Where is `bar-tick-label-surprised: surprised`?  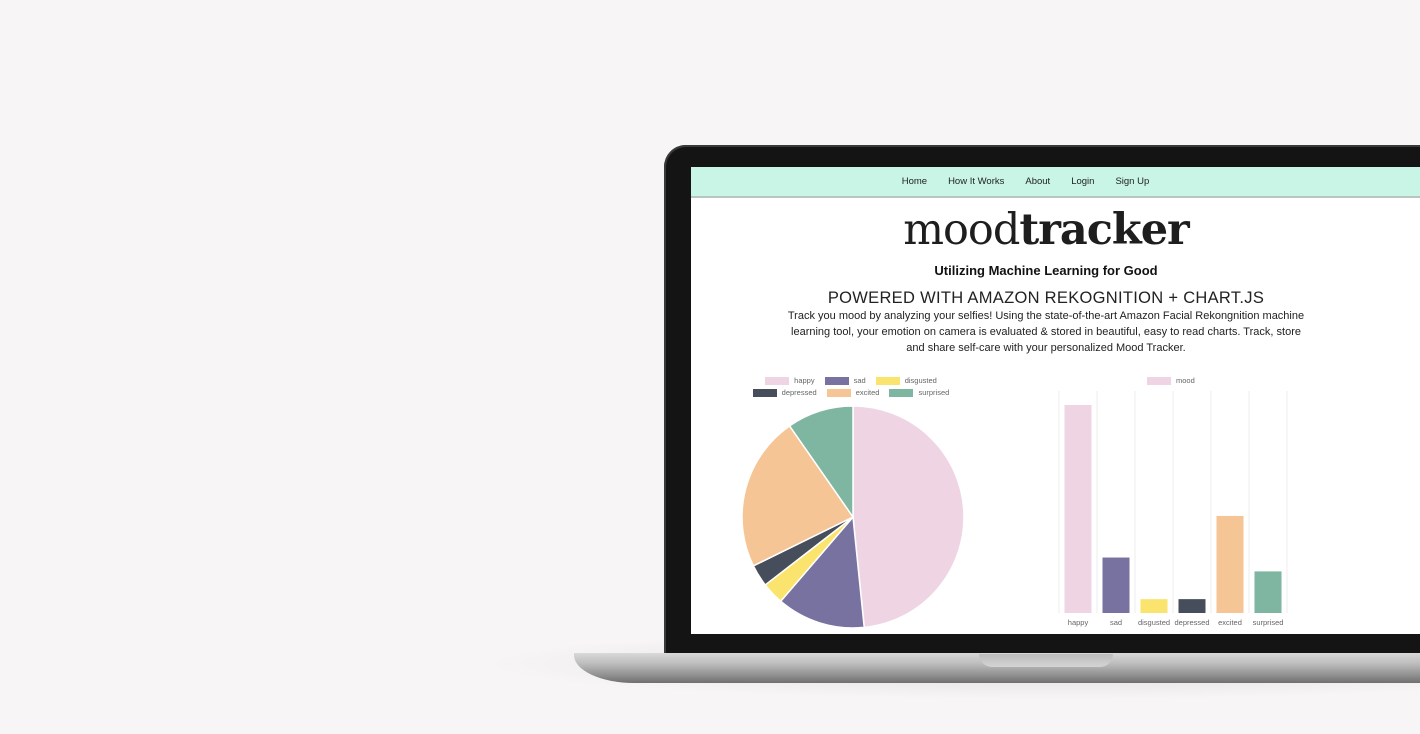 bar-tick-label-surprised: surprised is located at coordinates (1268, 622).